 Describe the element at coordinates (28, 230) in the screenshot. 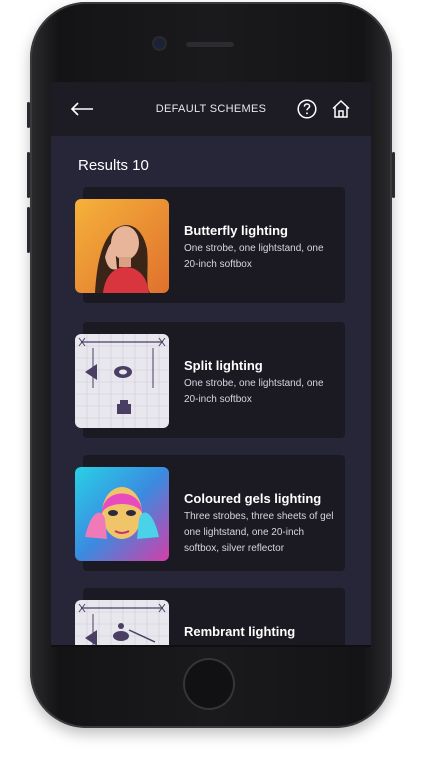

I see `volume-down-button` at that location.